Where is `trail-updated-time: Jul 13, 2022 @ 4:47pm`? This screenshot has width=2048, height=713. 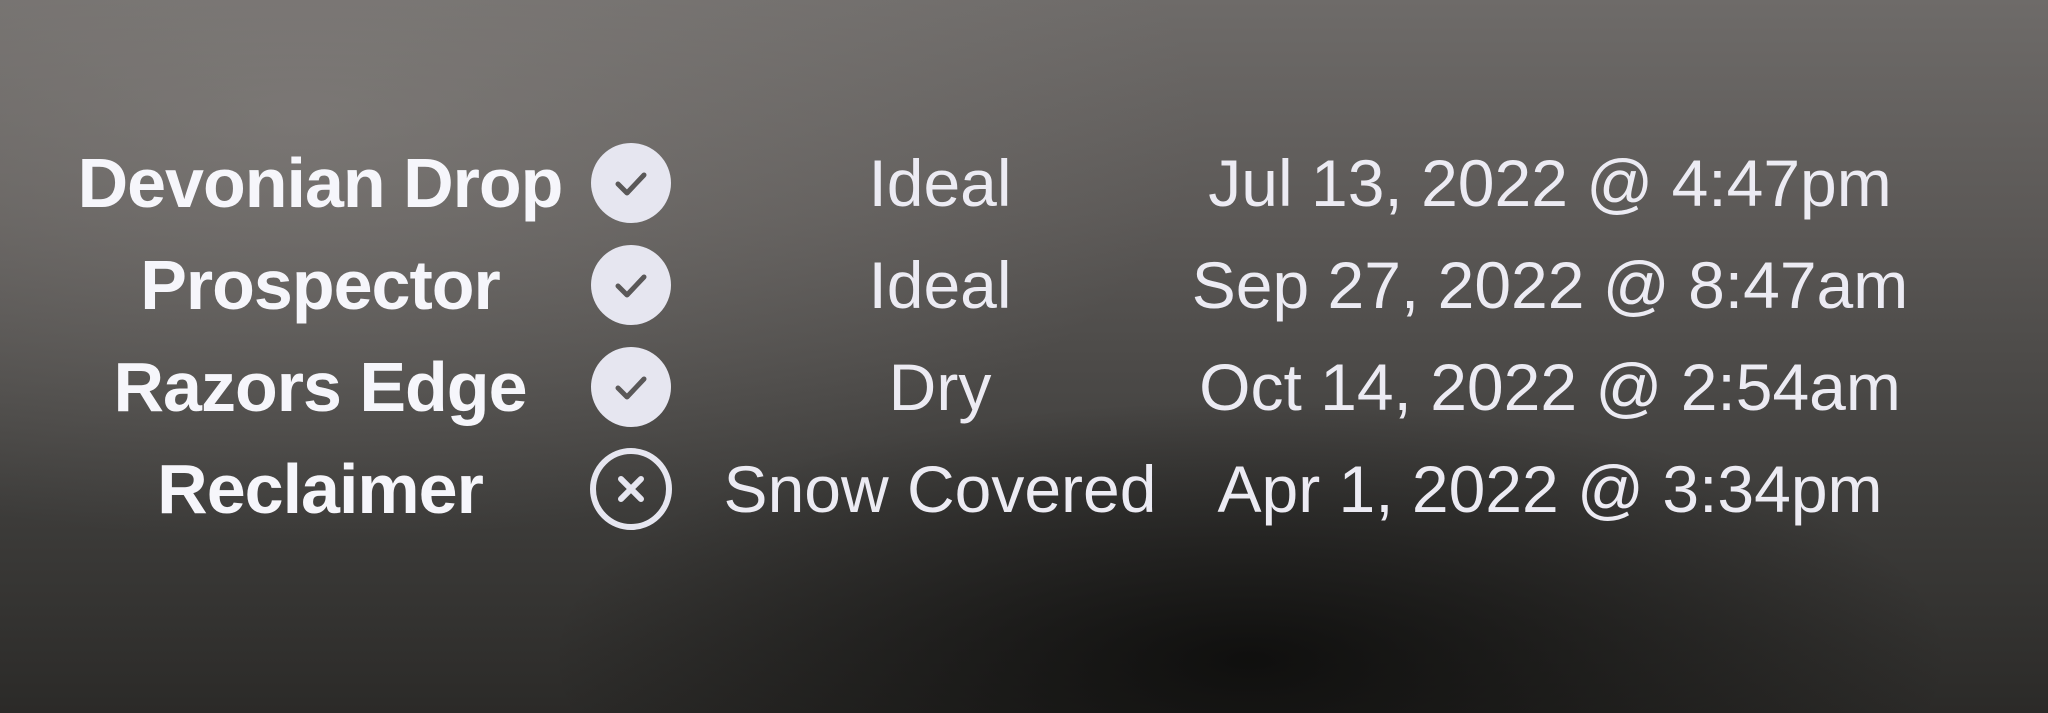 trail-updated-time: Jul 13, 2022 @ 4:47pm is located at coordinates (1550, 183).